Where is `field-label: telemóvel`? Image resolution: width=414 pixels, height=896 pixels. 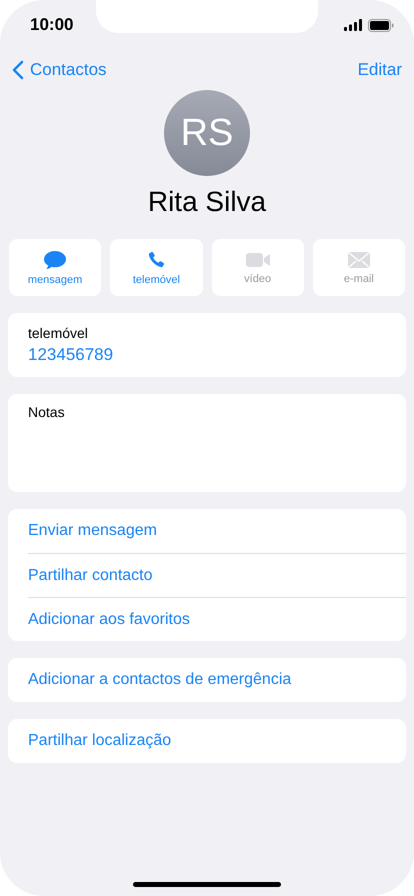 field-label: telemóvel is located at coordinates (58, 333).